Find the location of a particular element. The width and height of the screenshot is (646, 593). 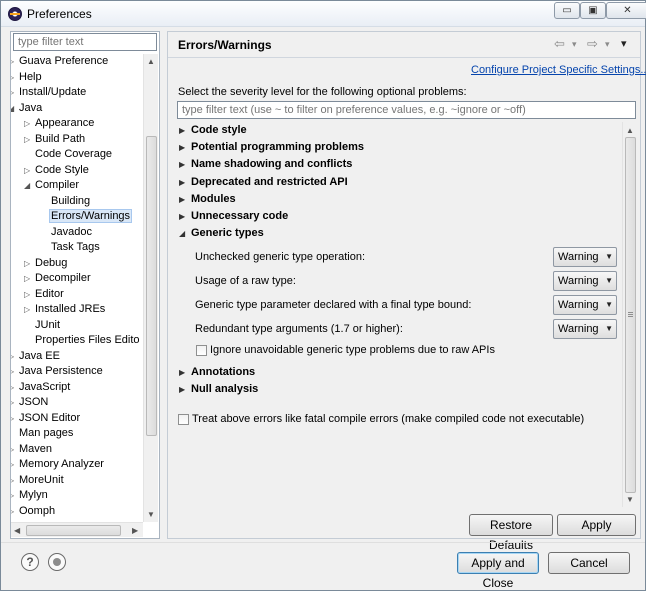

tree-item: ▷ Memory Analyzer is located at coordinates (57, 464).